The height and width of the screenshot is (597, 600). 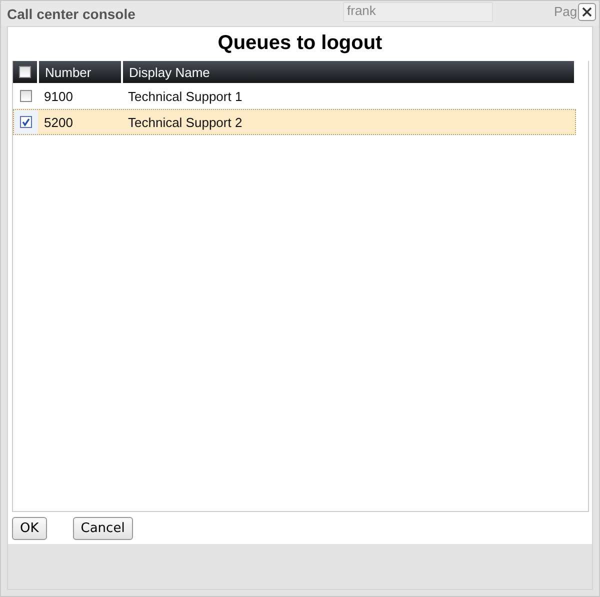 What do you see at coordinates (58, 96) in the screenshot?
I see `table-cell: 9100` at bounding box center [58, 96].